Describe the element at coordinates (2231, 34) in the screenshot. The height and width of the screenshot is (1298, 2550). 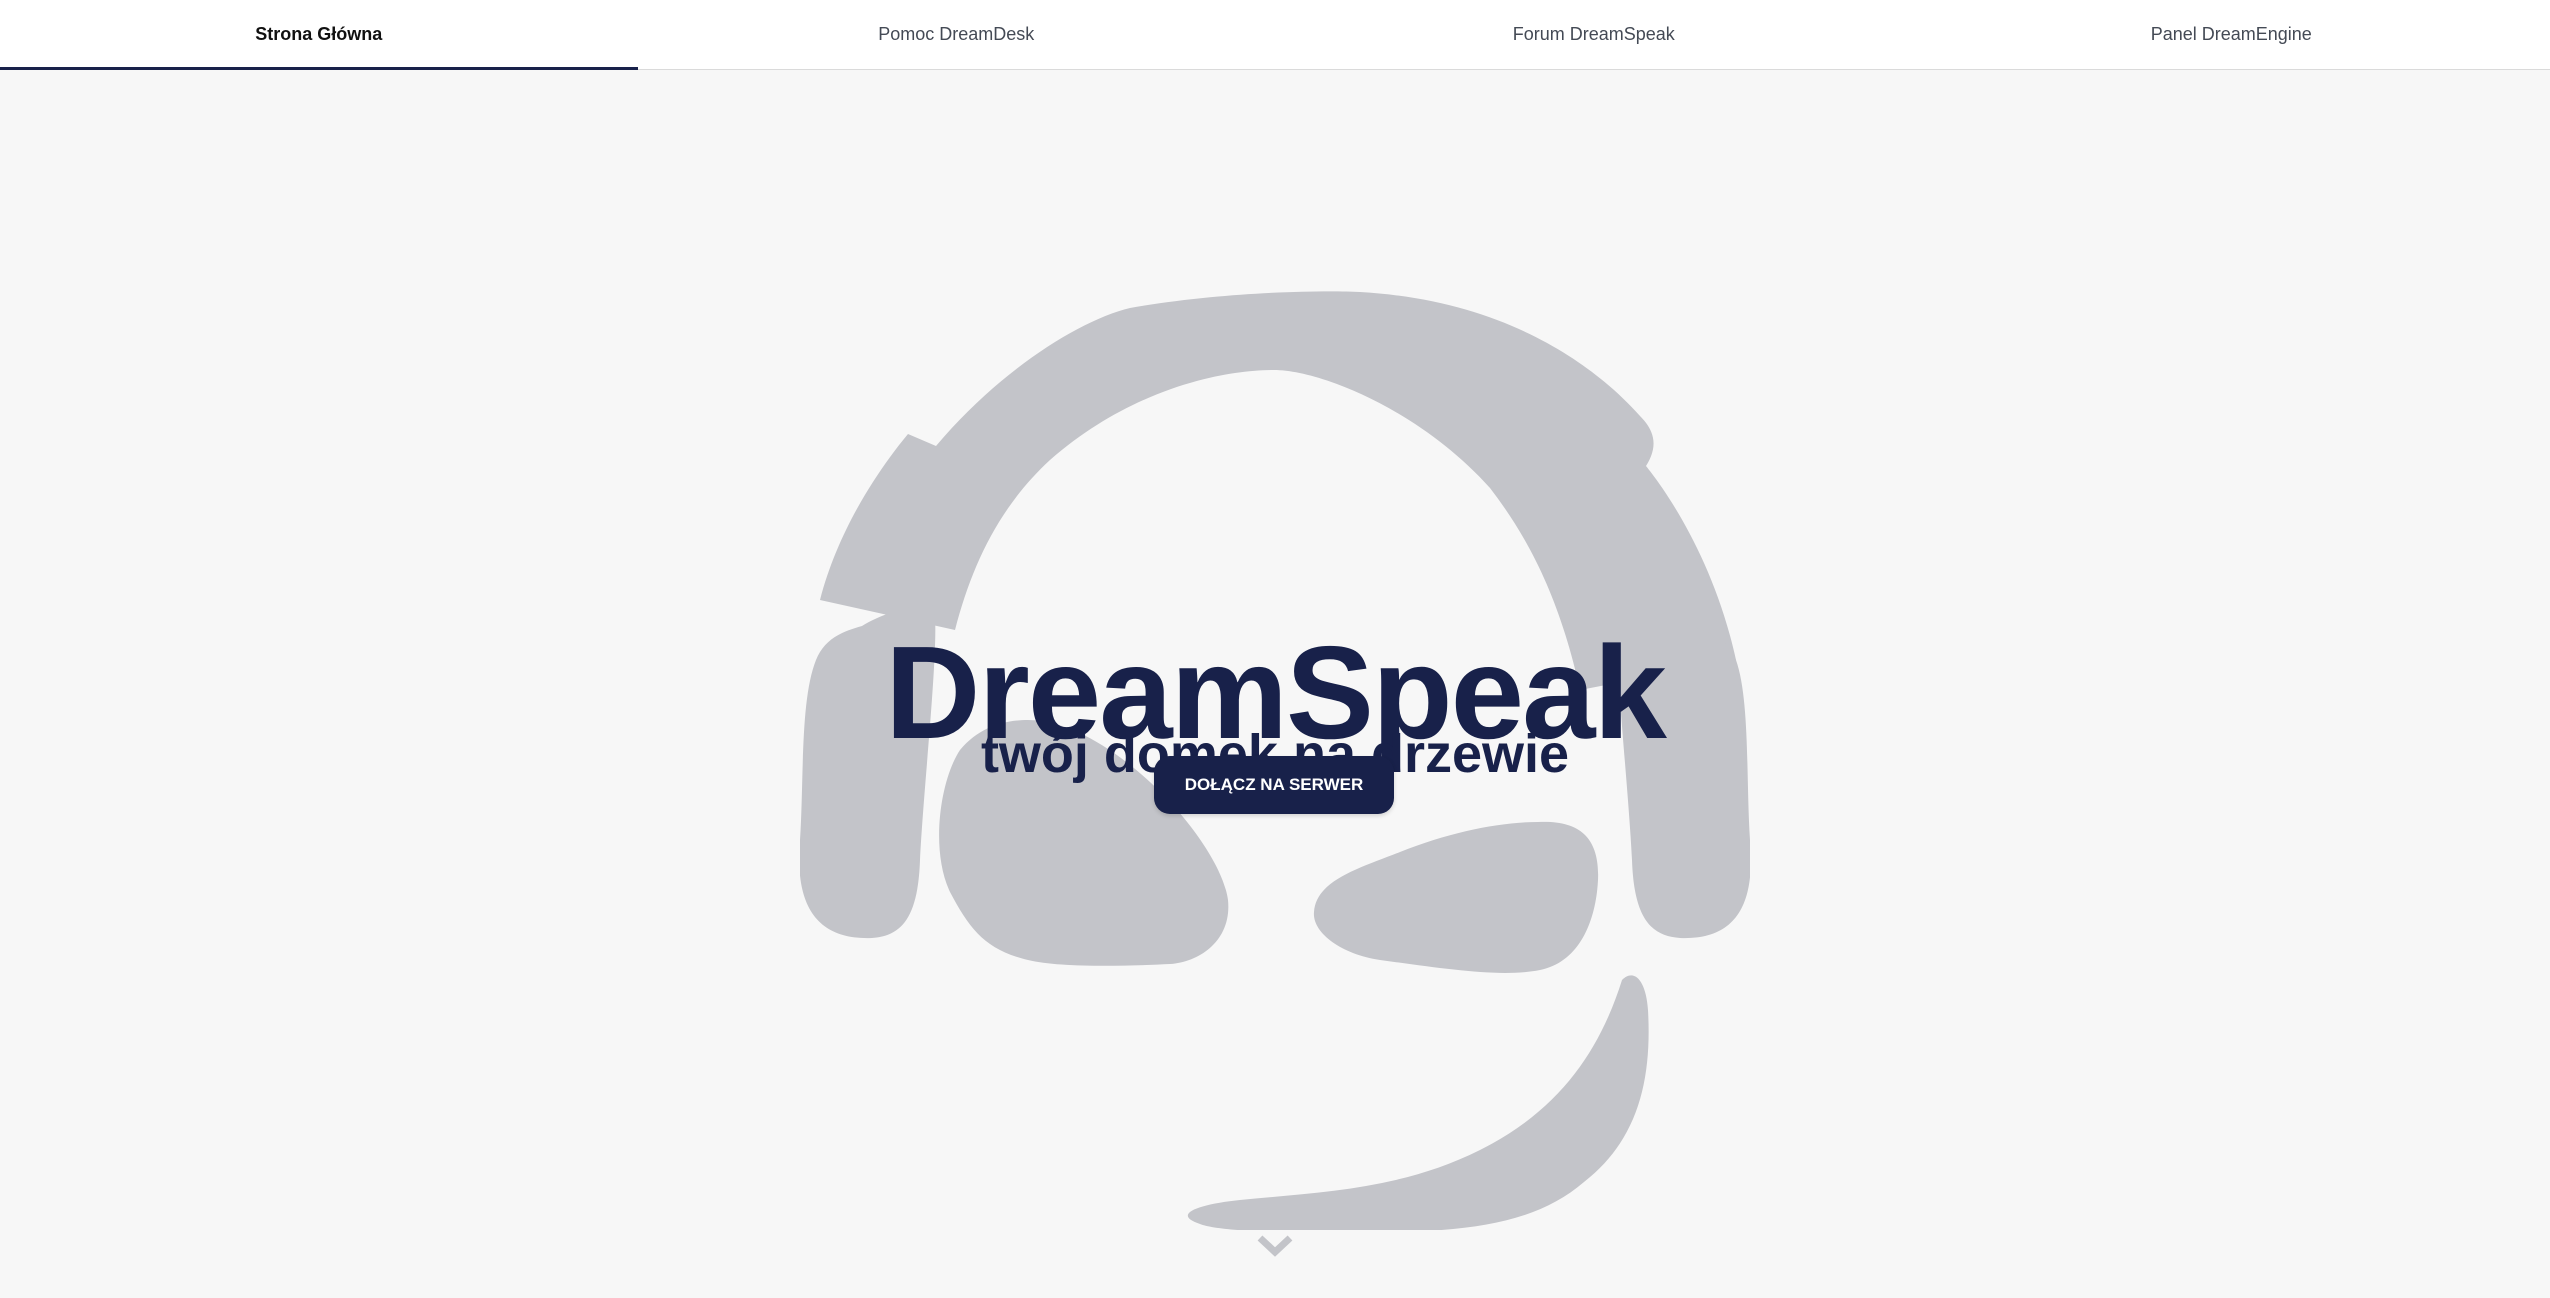
I see `tab-panel-dreamengine: Panel DreamEngine` at that location.